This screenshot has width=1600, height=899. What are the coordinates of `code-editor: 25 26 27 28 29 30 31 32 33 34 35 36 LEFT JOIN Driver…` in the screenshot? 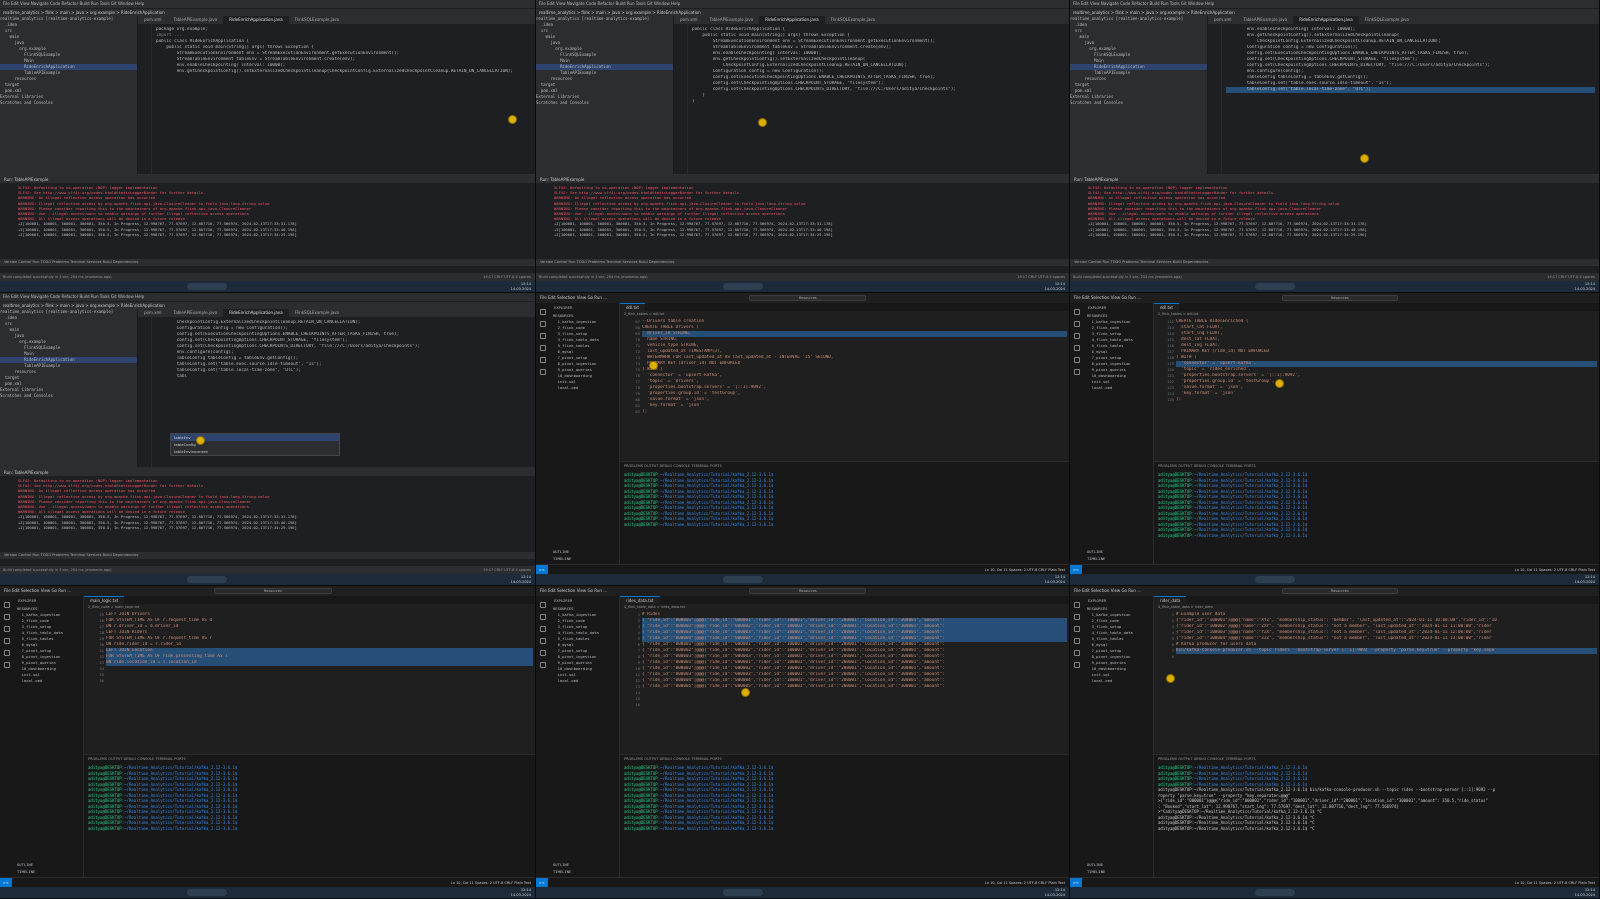 It's located at (309, 682).